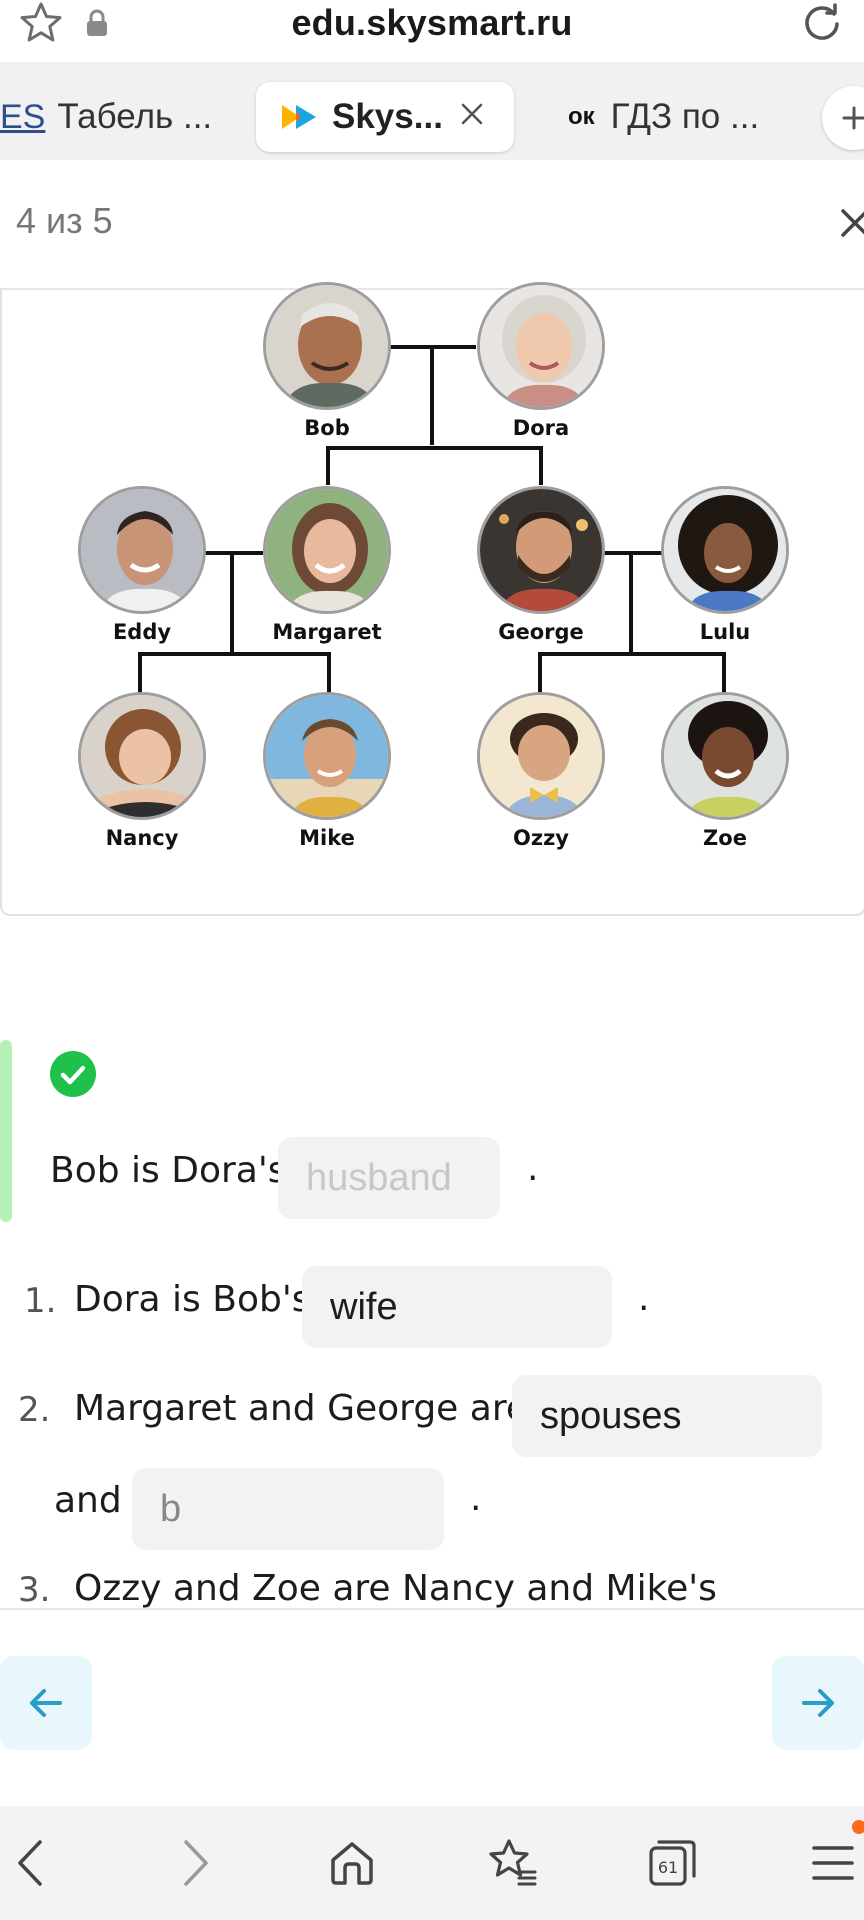 This screenshot has width=864, height=1920. I want to click on correct-indicator-bar, so click(6, 1131).